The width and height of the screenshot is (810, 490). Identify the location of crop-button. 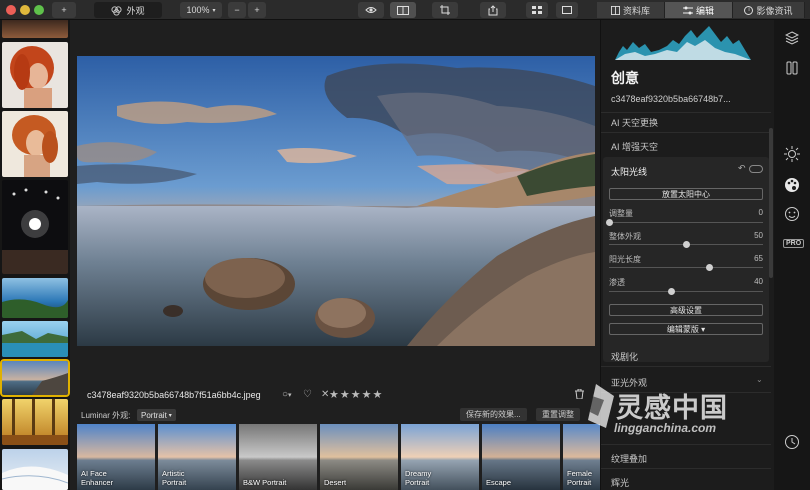
(445, 10).